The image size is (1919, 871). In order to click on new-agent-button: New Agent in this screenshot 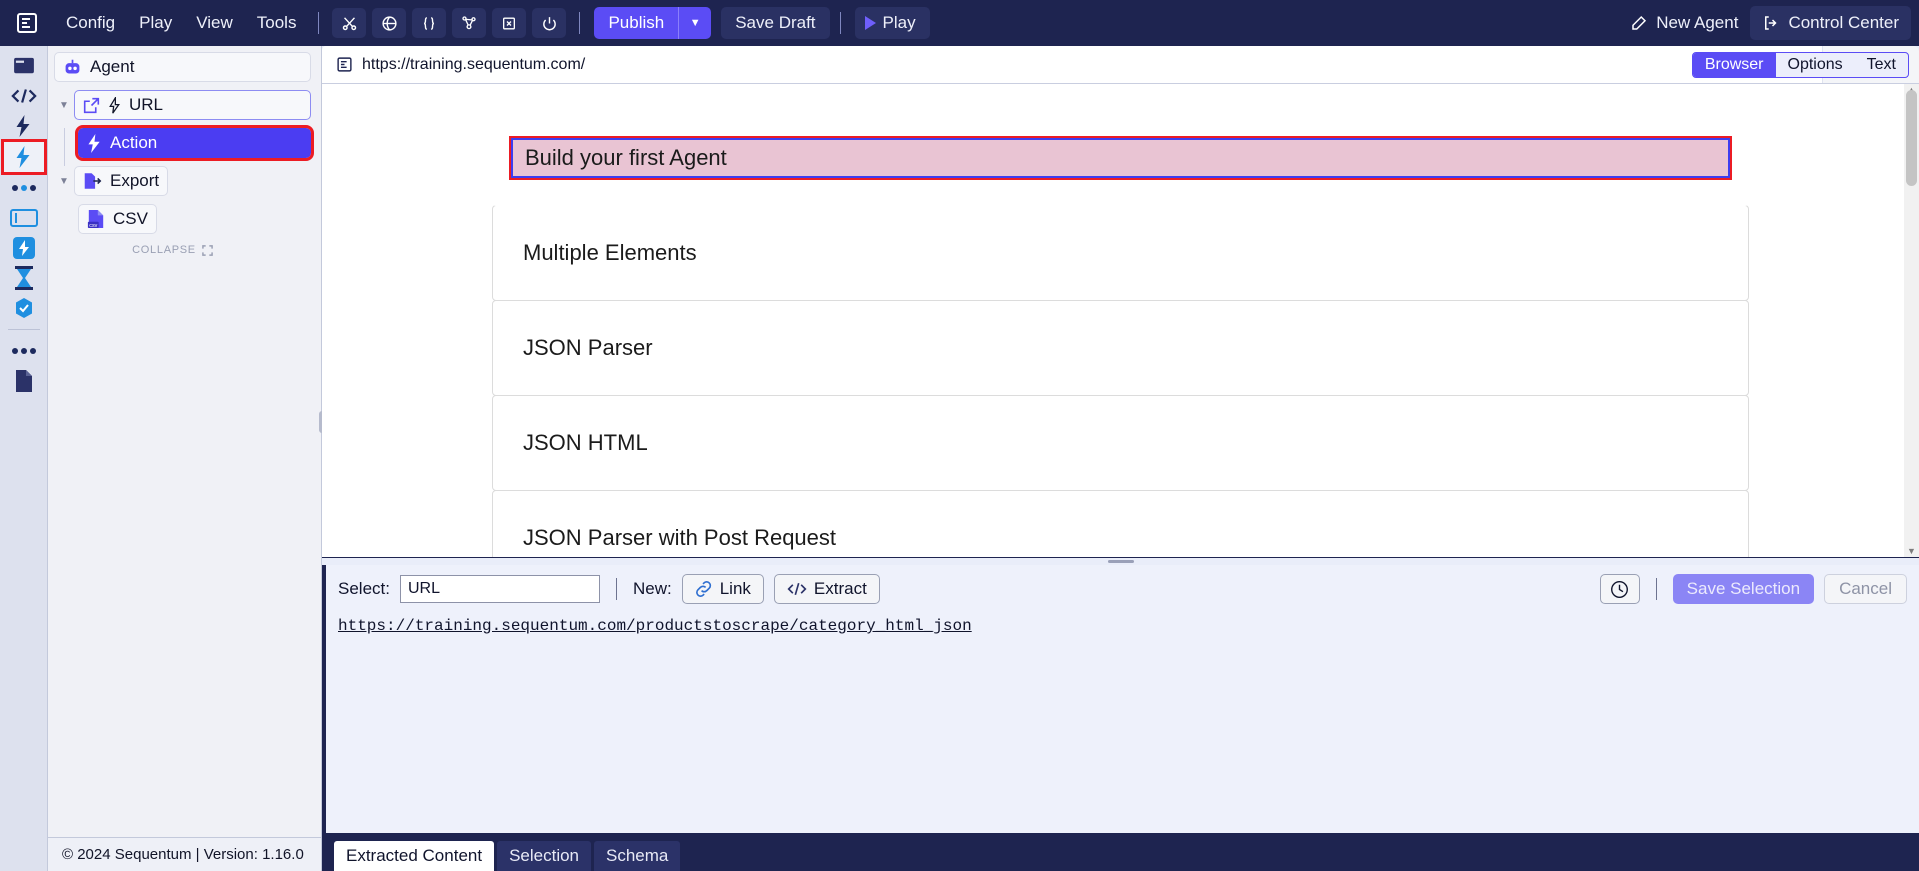, I will do `click(1684, 23)`.